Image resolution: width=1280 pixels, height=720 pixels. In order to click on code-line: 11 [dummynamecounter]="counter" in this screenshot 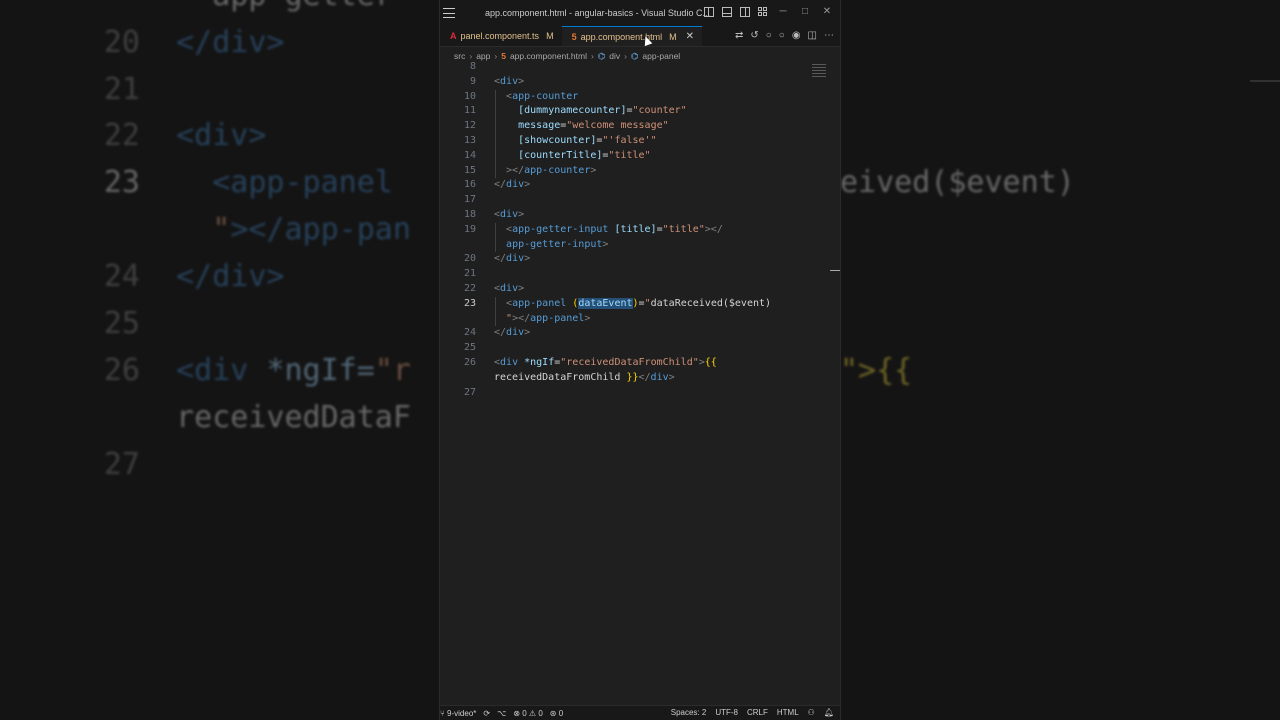, I will do `click(630, 111)`.